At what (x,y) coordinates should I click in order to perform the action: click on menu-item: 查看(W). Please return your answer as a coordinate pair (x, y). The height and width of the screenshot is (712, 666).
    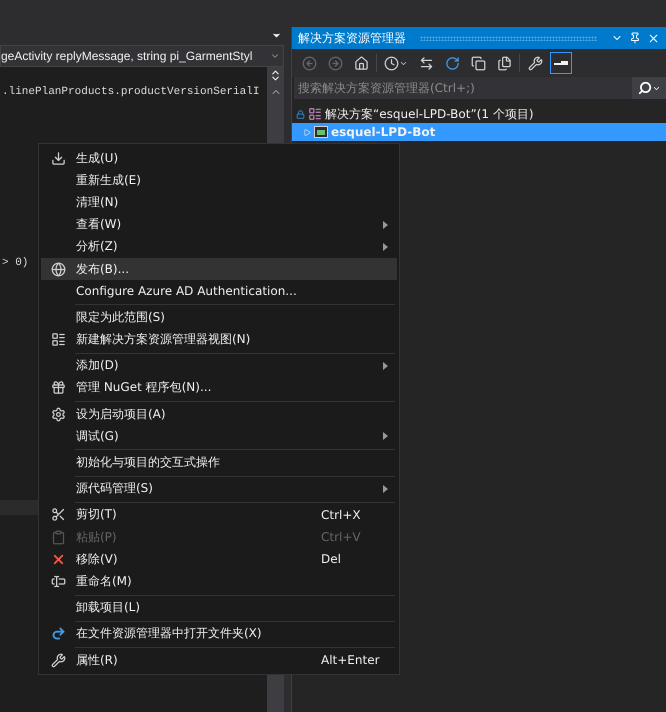
    Looking at the image, I should click on (219, 225).